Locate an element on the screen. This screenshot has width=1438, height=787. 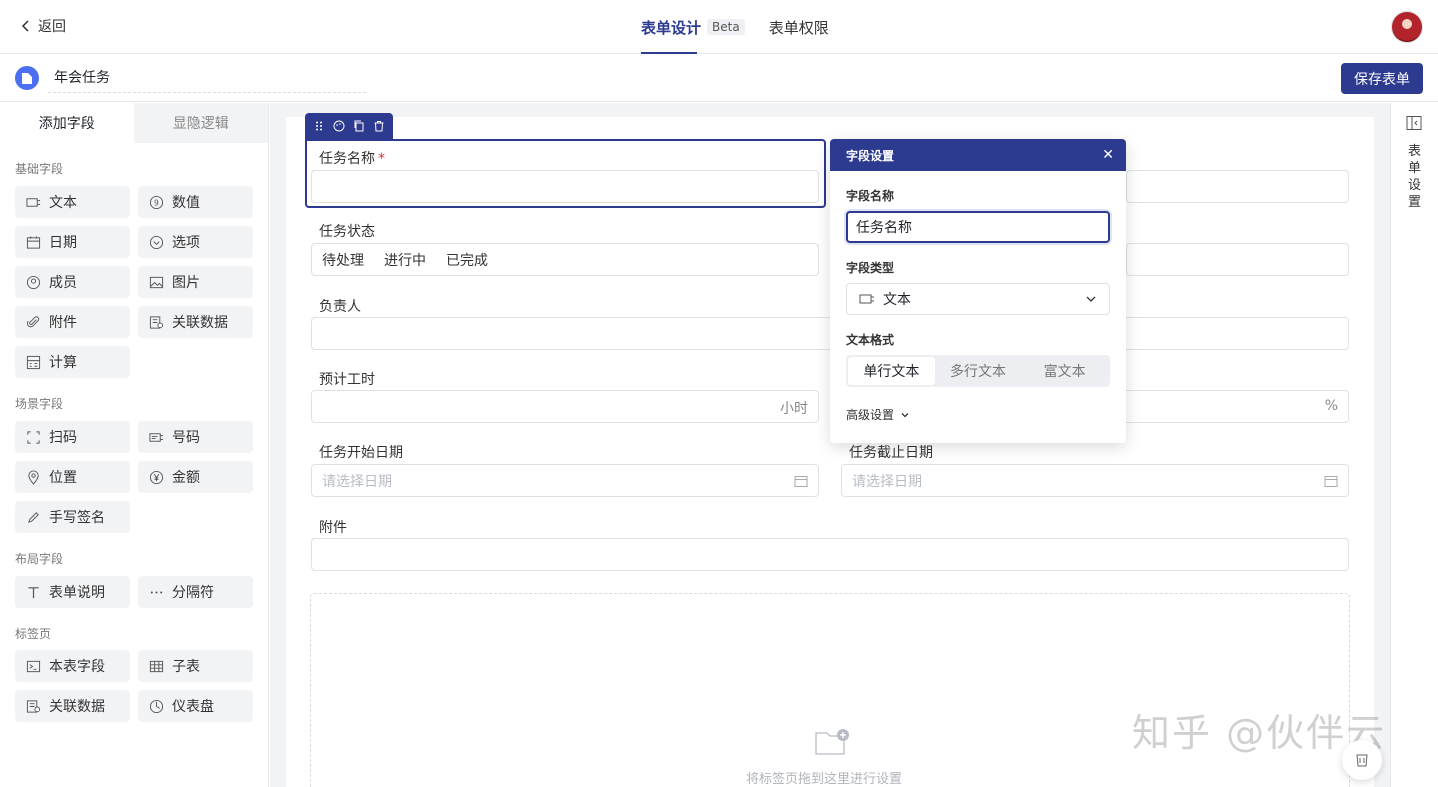
member-icon is located at coordinates (33, 282).